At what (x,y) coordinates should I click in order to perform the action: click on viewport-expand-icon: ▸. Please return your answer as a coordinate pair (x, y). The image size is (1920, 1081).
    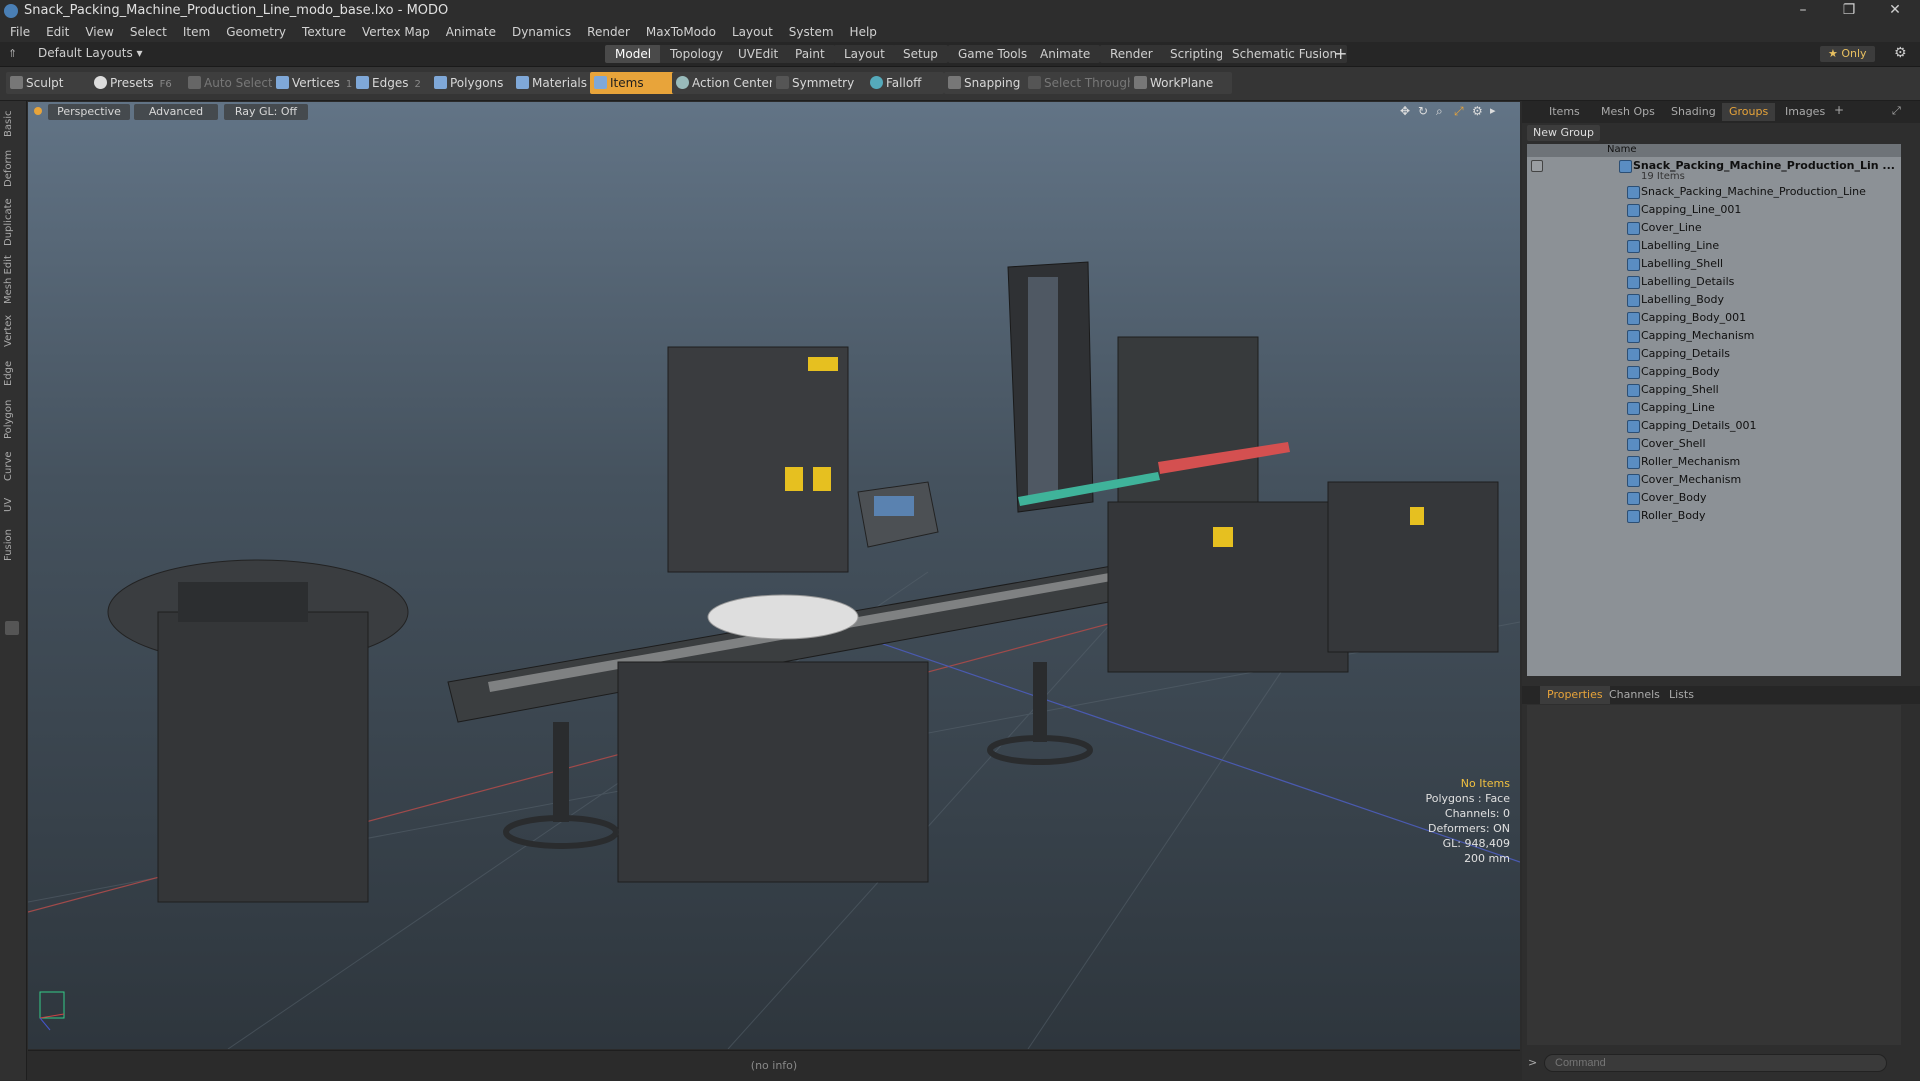
    Looking at the image, I should click on (1493, 110).